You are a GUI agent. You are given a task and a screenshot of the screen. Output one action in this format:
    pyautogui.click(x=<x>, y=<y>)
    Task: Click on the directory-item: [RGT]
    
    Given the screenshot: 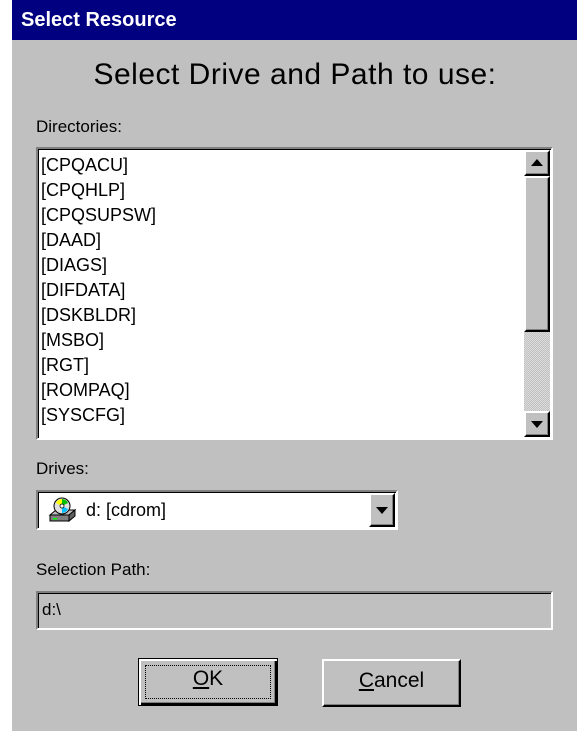 What is the action you would take?
    pyautogui.click(x=281, y=365)
    